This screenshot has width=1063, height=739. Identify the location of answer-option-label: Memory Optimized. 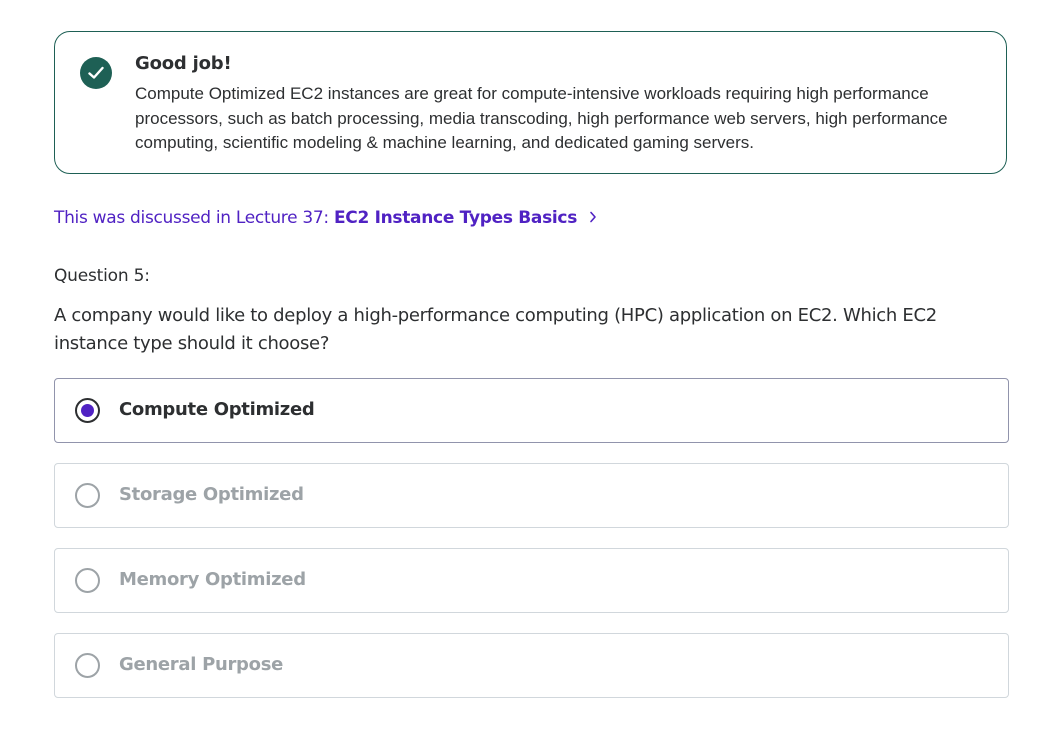
(212, 579).